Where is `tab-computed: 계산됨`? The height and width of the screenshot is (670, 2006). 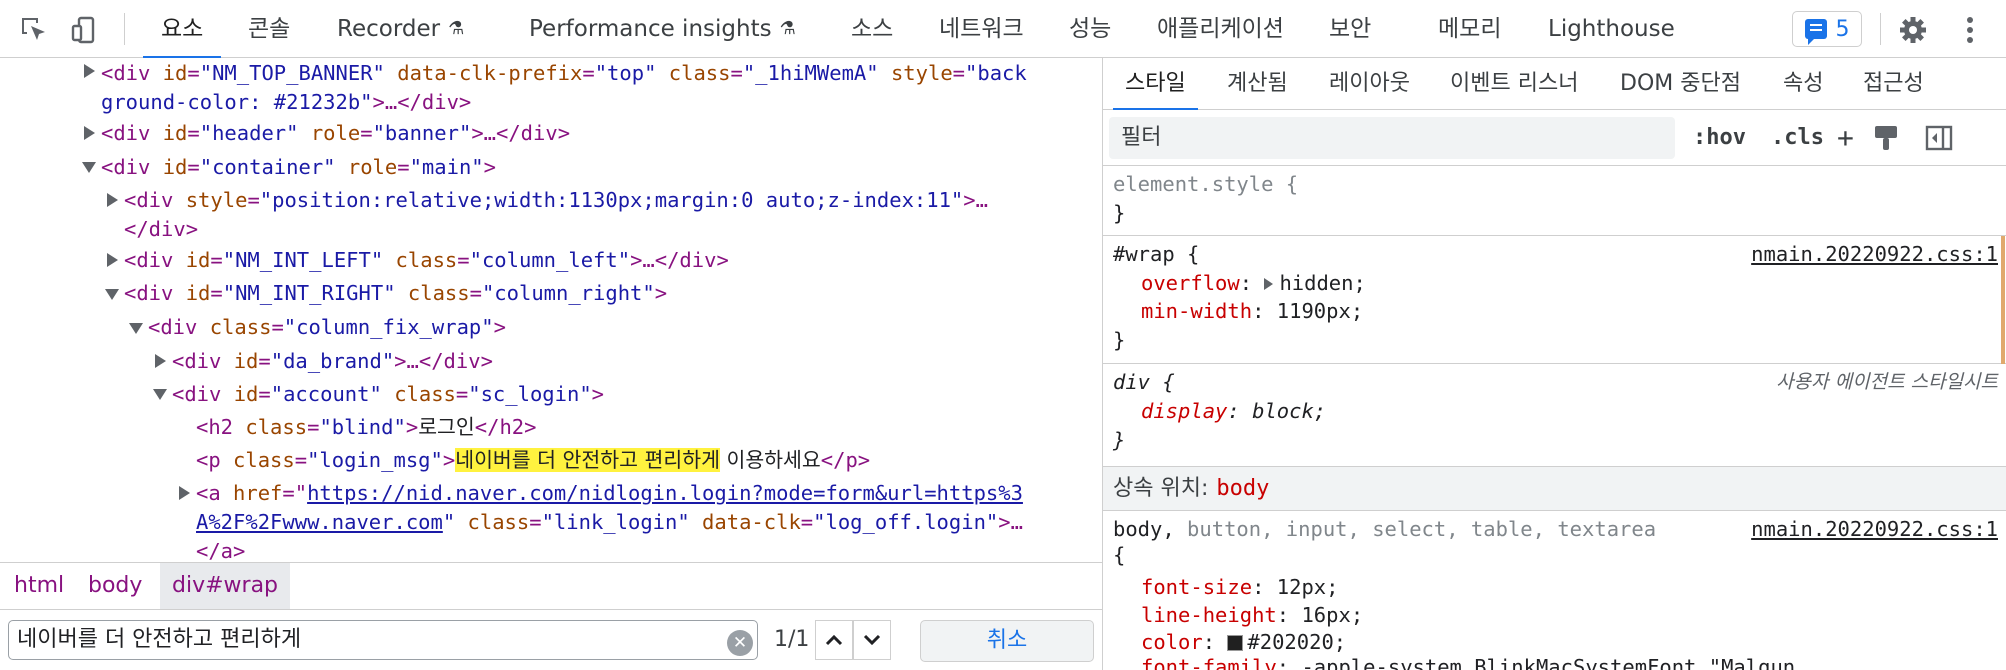
tab-computed: 계산됨 is located at coordinates (1257, 84).